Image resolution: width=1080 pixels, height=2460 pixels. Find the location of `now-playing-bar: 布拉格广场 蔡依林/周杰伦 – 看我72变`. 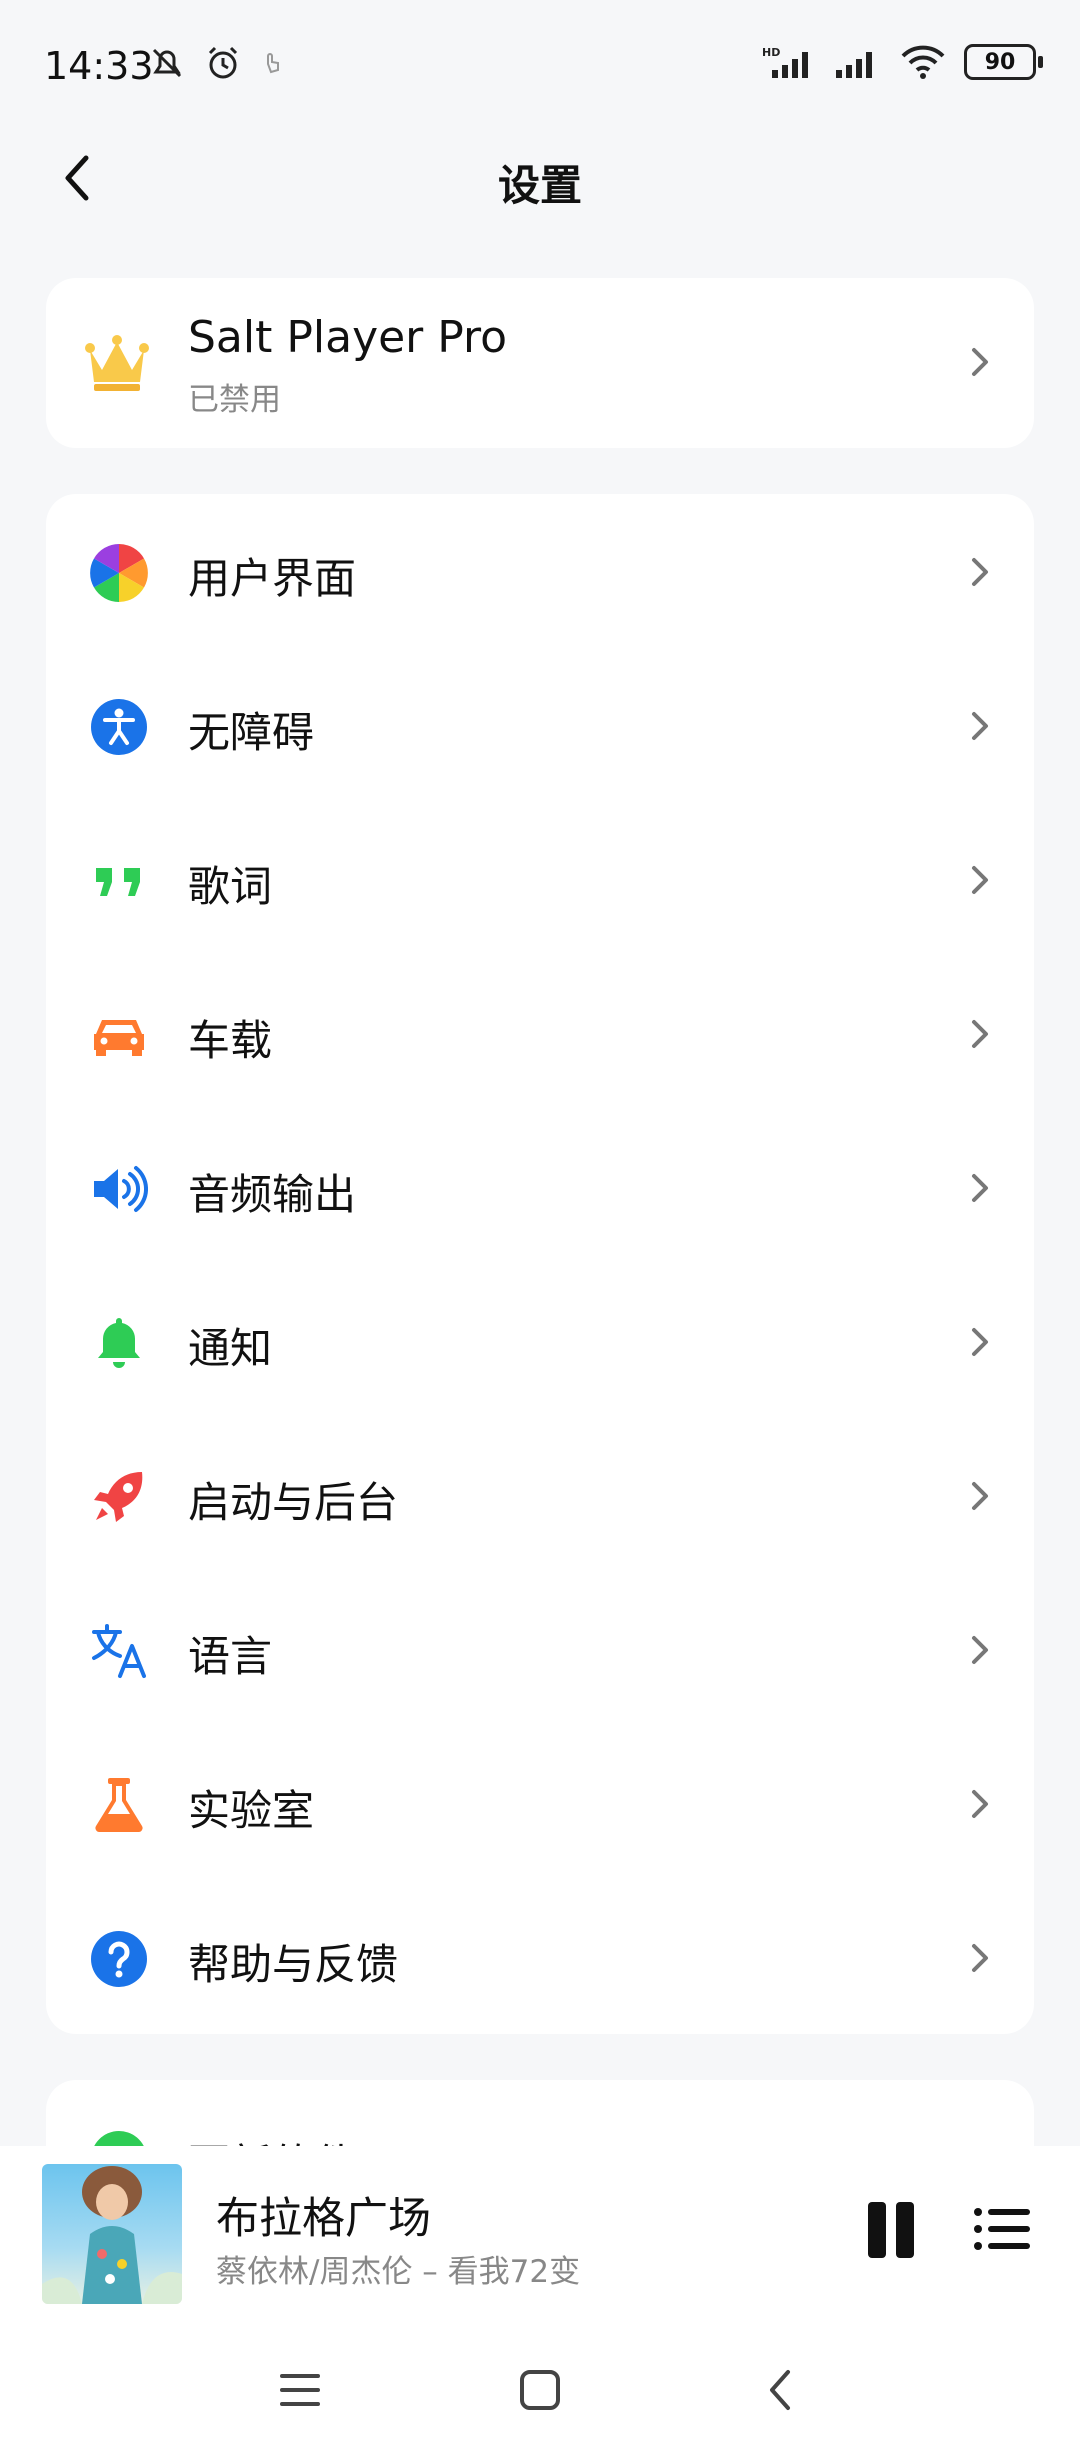

now-playing-bar: 布拉格广场 蔡依林/周杰伦 – 看我72变 is located at coordinates (540, 2231).